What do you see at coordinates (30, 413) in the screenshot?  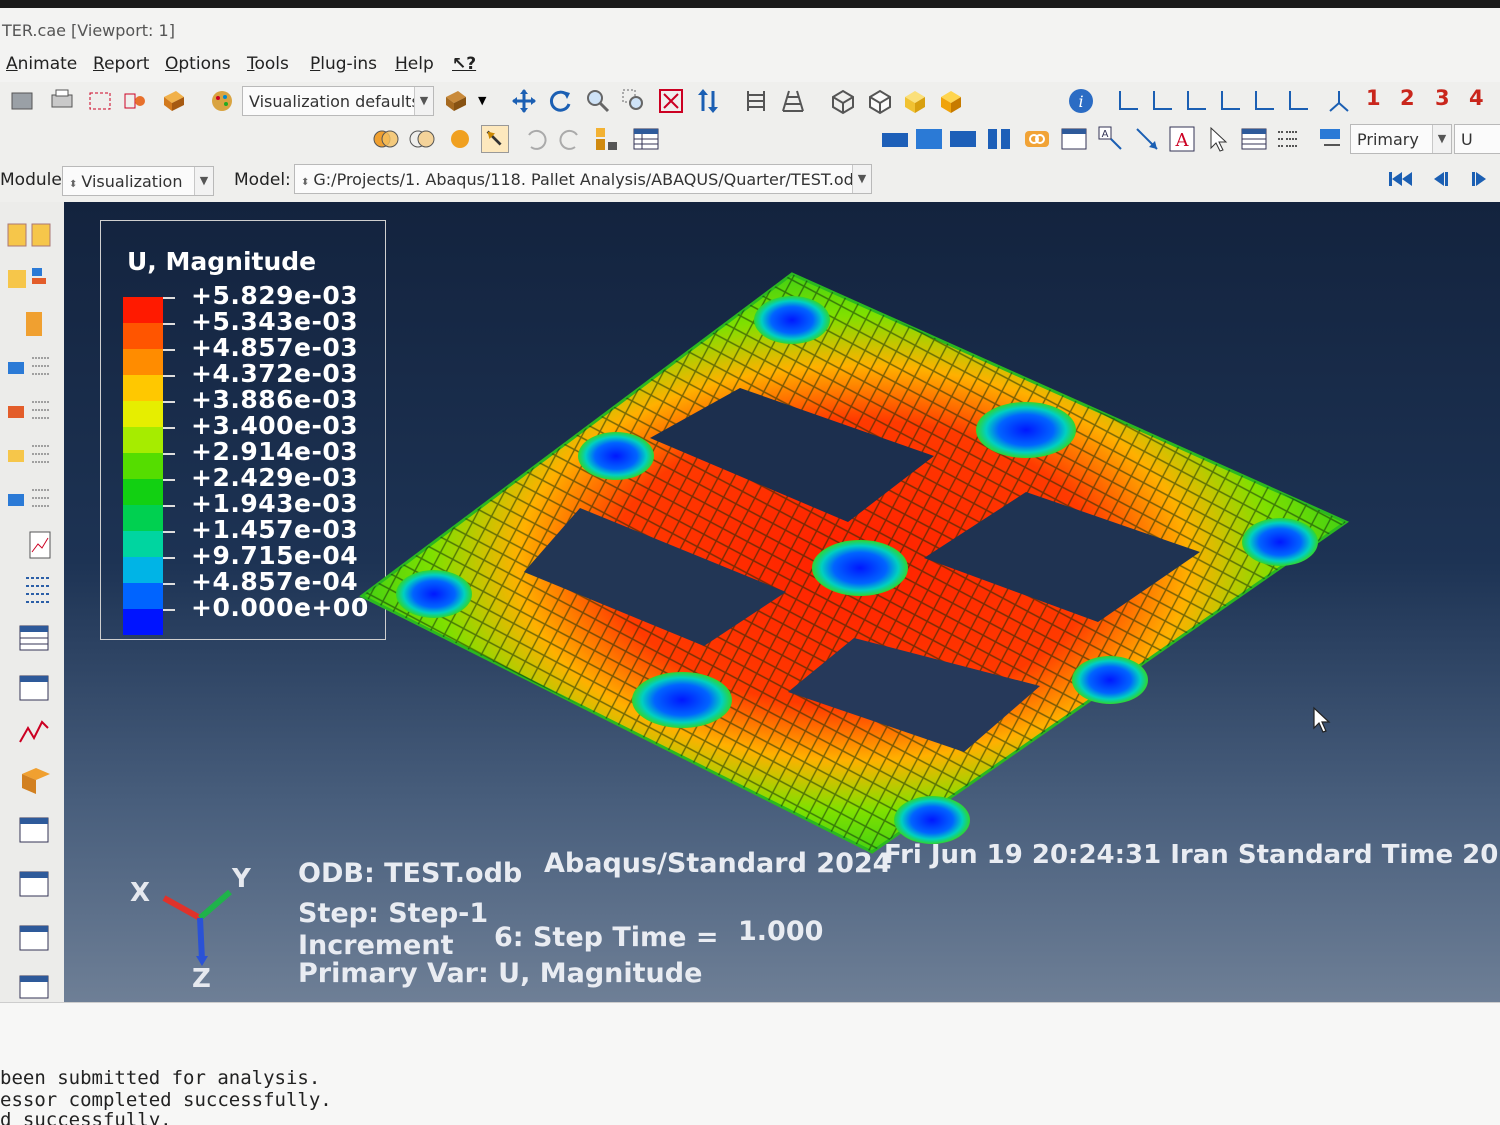 I see `material-orientation-icon` at bounding box center [30, 413].